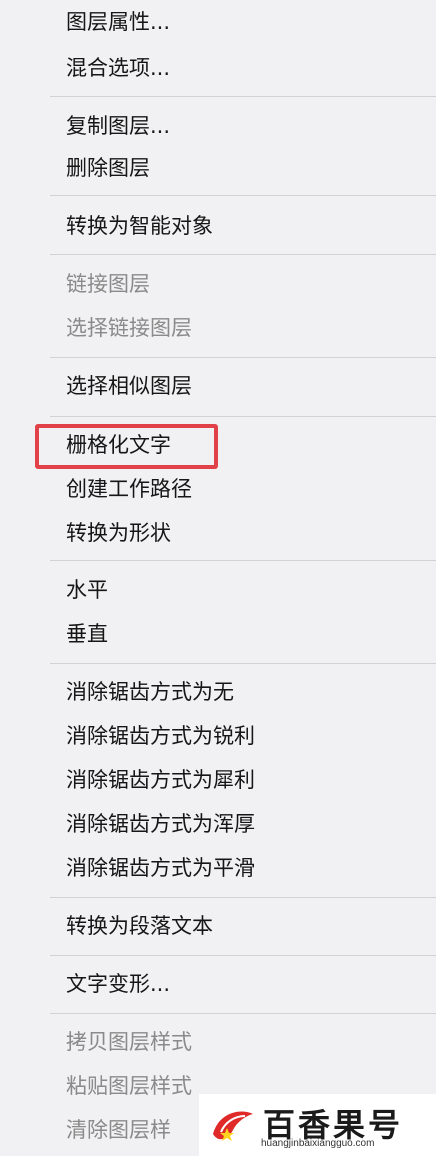 Image resolution: width=436 pixels, height=1156 pixels. What do you see at coordinates (129, 489) in the screenshot?
I see `menu-item-create-work-path: 创建工作路径` at bounding box center [129, 489].